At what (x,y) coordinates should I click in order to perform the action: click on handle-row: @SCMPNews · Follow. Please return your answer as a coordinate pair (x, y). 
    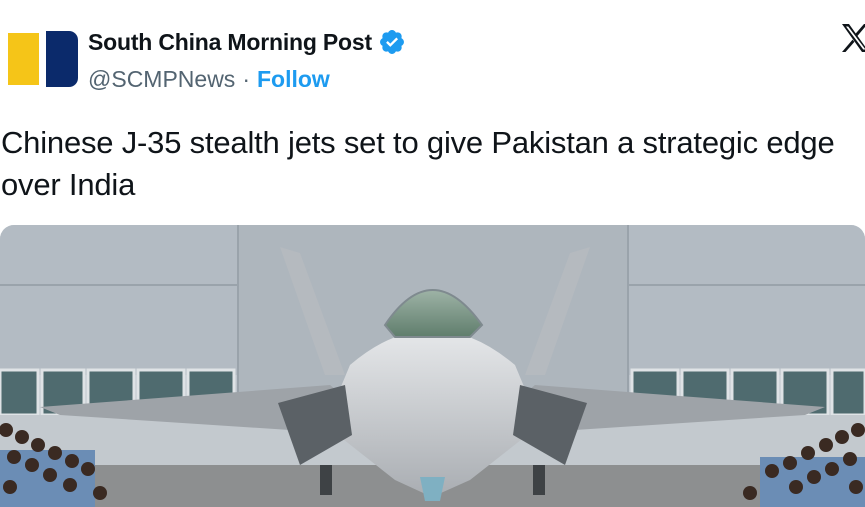
    Looking at the image, I should click on (209, 79).